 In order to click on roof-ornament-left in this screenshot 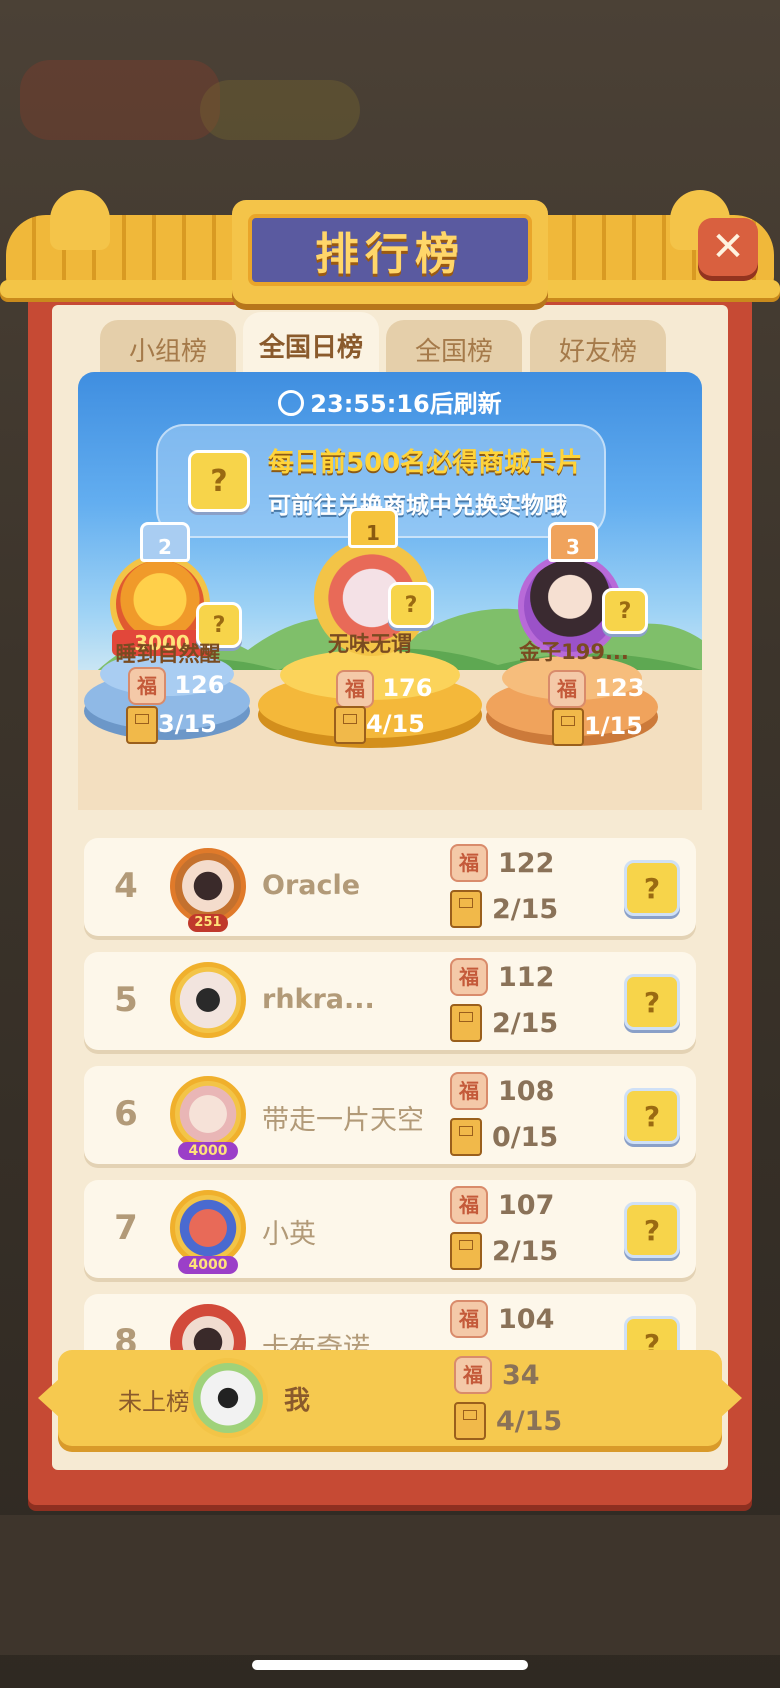, I will do `click(80, 220)`.